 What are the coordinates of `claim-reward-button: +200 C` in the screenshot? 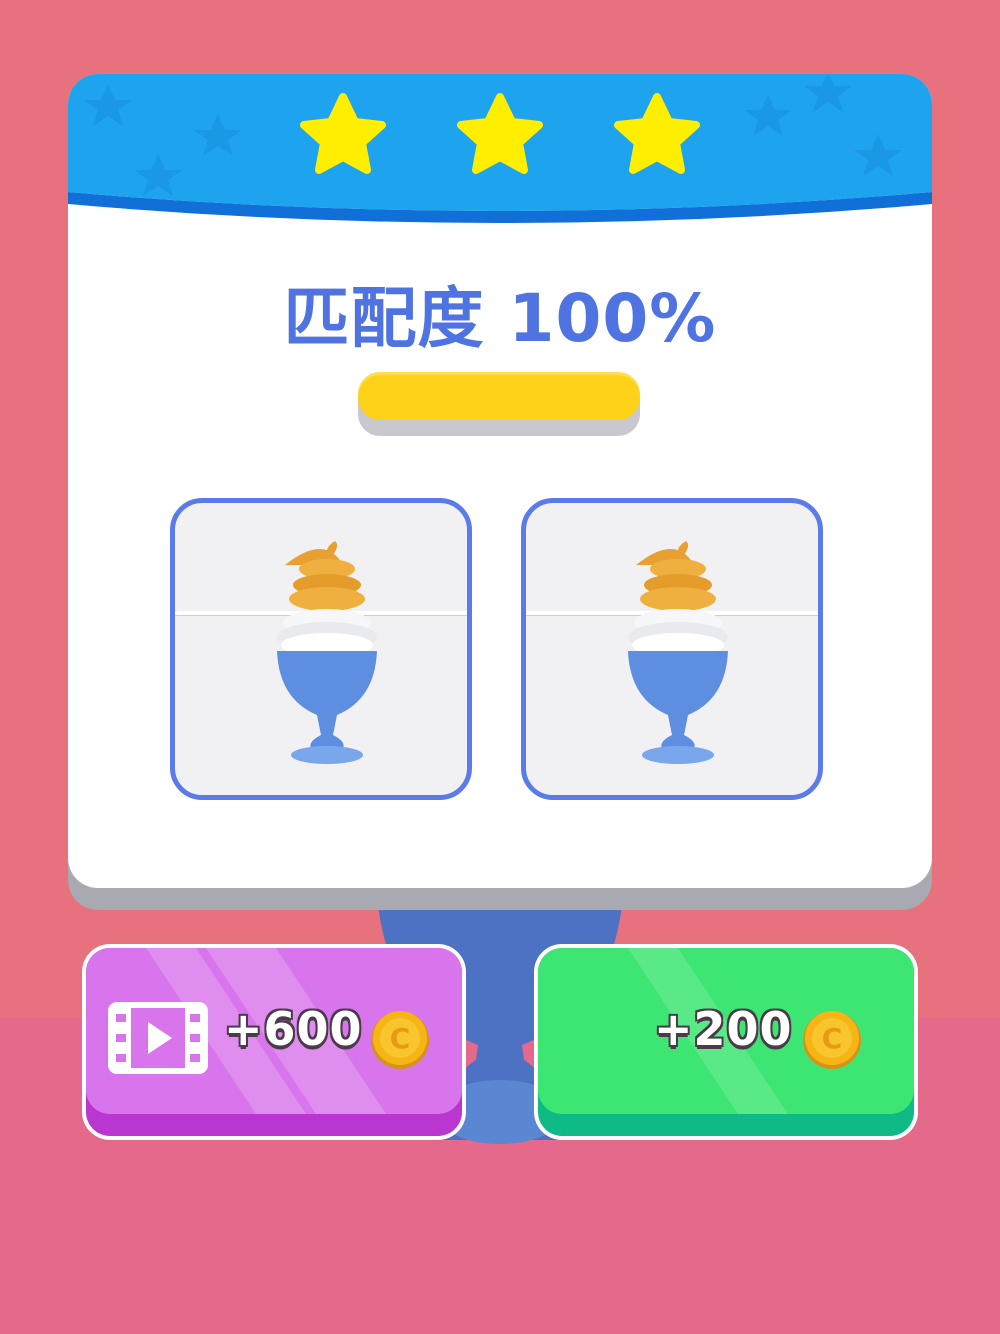 It's located at (726, 1042).